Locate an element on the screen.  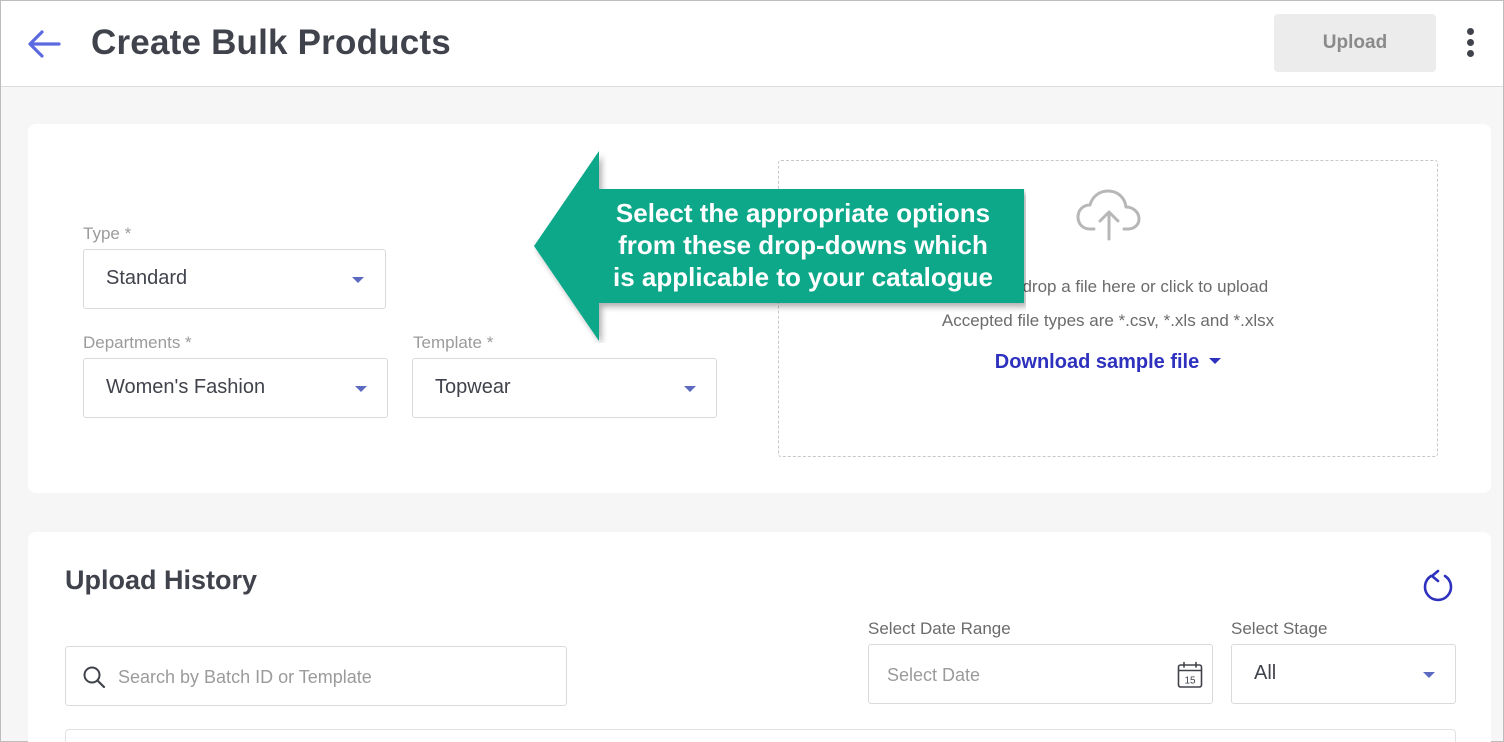
type-value: Standard is located at coordinates (147, 278).